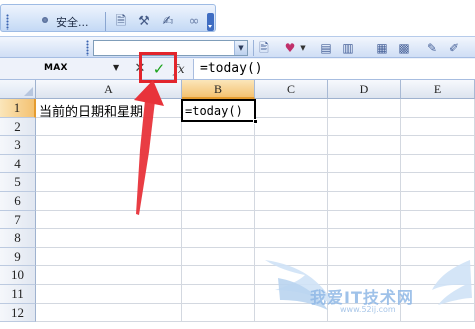  Describe the element at coordinates (438, 238) in the screenshot. I see `grid-cell-e8` at that location.